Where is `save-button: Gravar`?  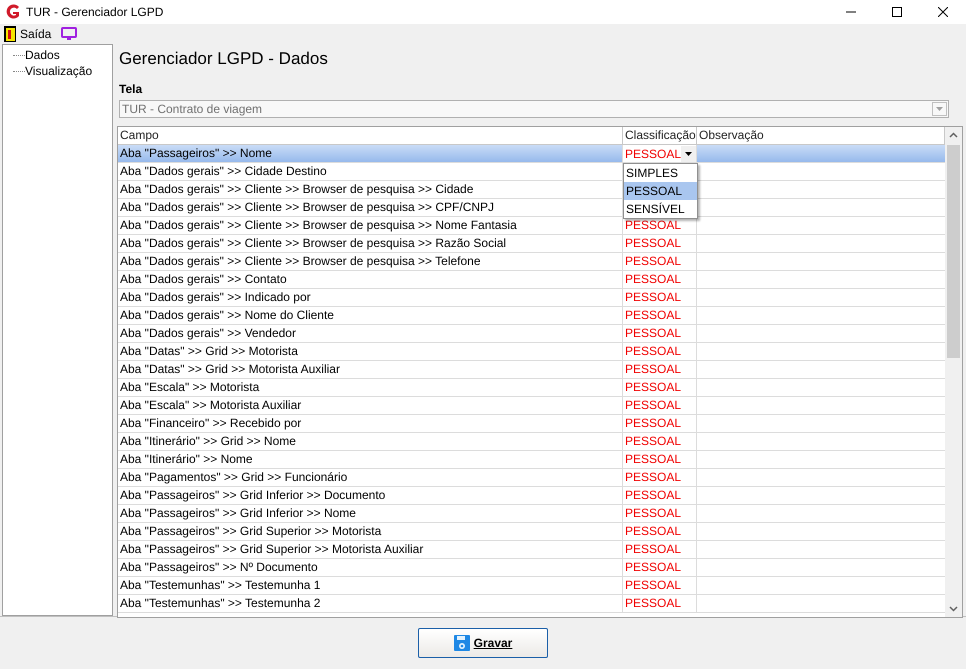 save-button: Gravar is located at coordinates (483, 643).